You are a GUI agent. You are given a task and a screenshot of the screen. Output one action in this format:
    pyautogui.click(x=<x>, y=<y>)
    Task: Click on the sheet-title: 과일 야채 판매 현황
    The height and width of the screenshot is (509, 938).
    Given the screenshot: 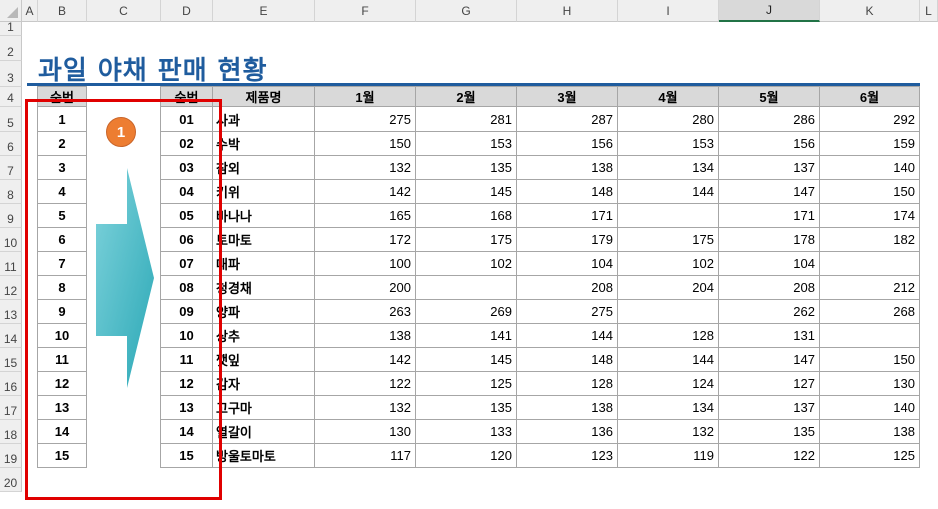 What is the action you would take?
    pyautogui.click(x=153, y=68)
    